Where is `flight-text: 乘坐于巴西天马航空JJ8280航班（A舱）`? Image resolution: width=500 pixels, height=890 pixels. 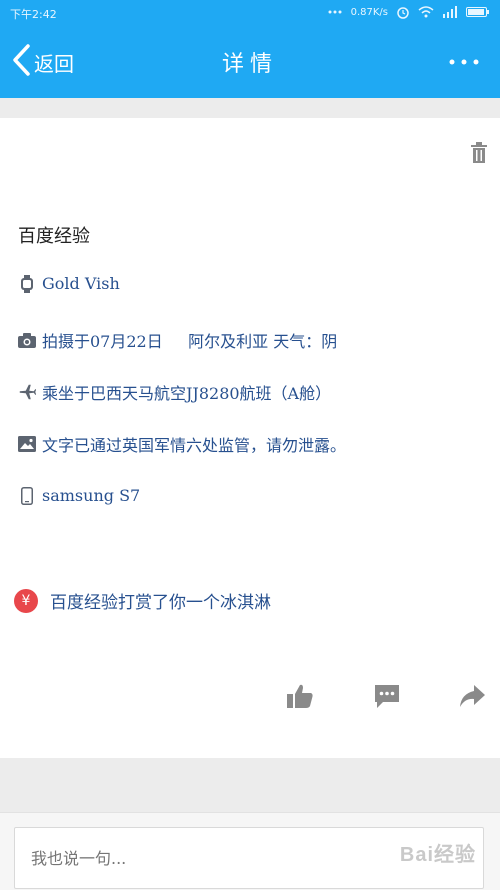 flight-text: 乘坐于巴西天马航空JJ8280航班（A舱） is located at coordinates (187, 393).